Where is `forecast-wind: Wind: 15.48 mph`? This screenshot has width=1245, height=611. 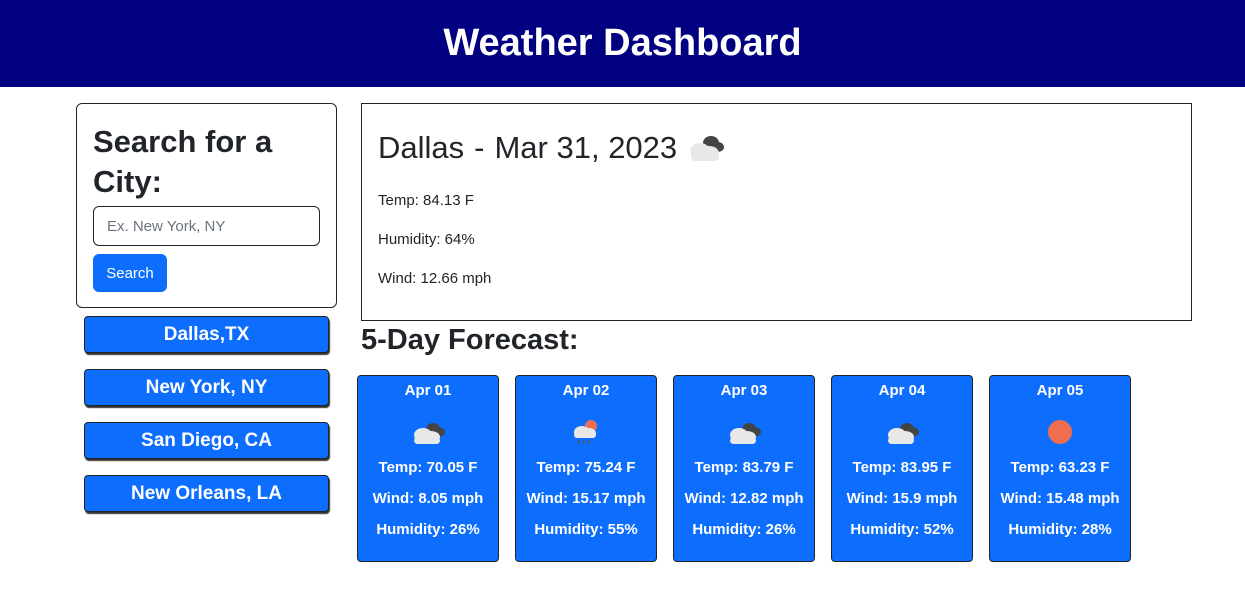 forecast-wind: Wind: 15.48 mph is located at coordinates (1060, 498).